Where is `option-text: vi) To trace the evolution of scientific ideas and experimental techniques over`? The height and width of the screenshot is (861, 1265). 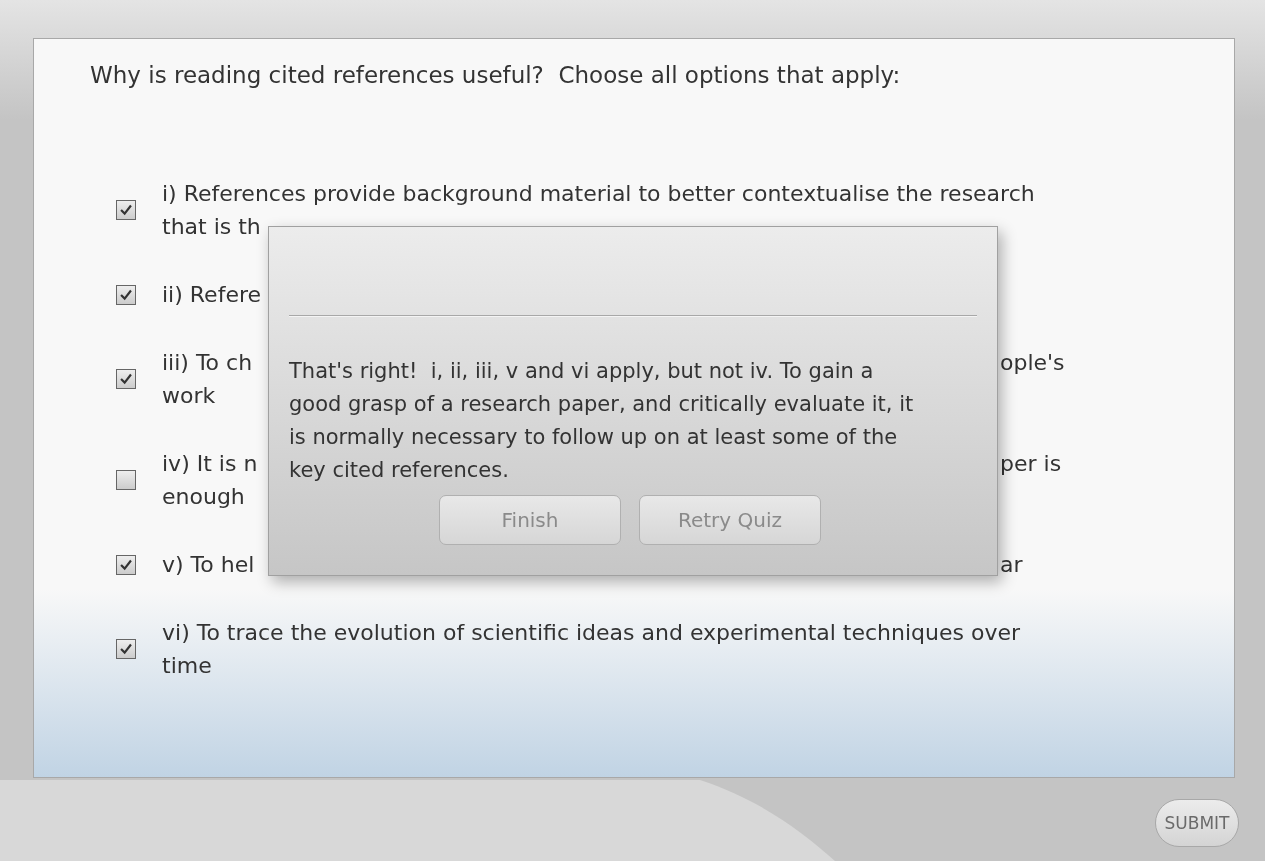 option-text: vi) To trace the evolution of scientific ideas and experimental techniques over is located at coordinates (591, 633).